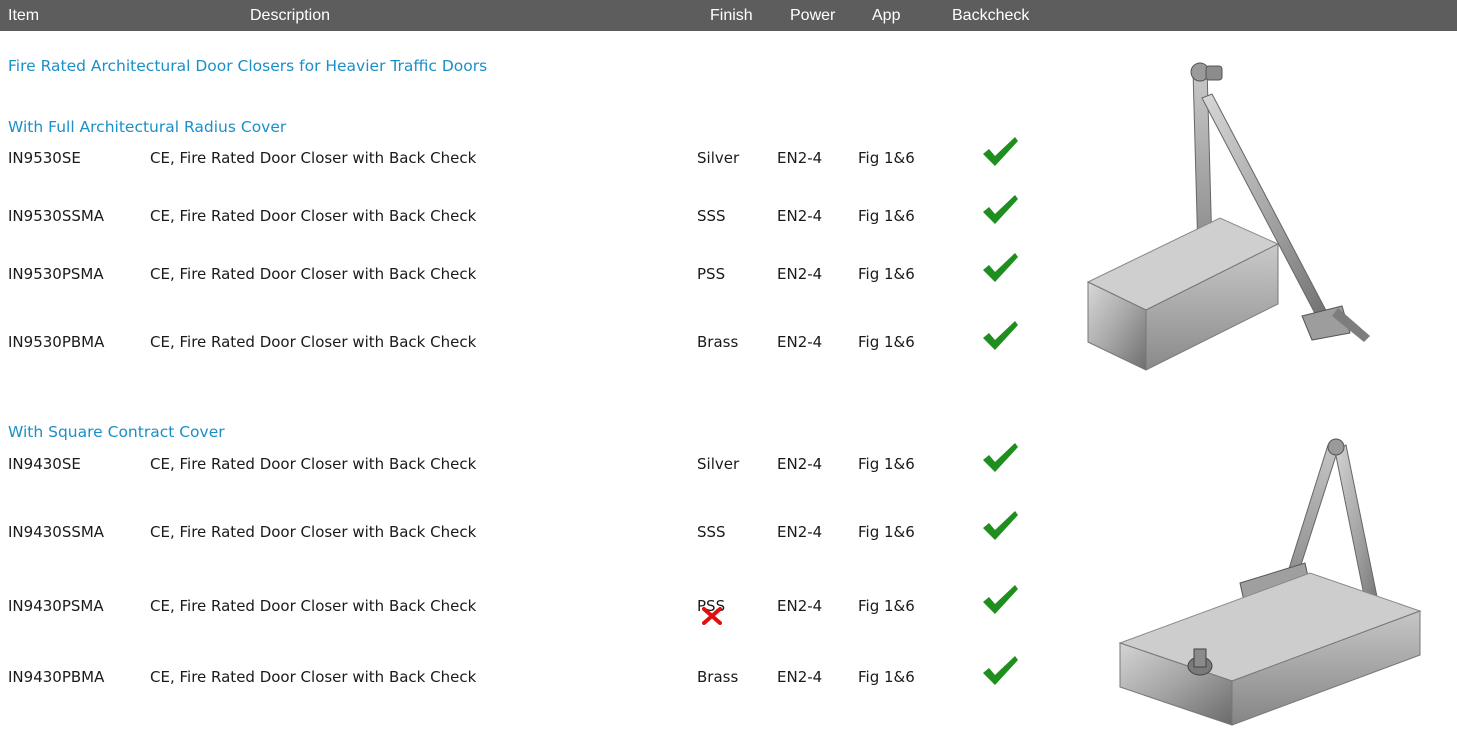 The width and height of the screenshot is (1457, 737). I want to click on item-code: IN9430PSMA, so click(56, 606).